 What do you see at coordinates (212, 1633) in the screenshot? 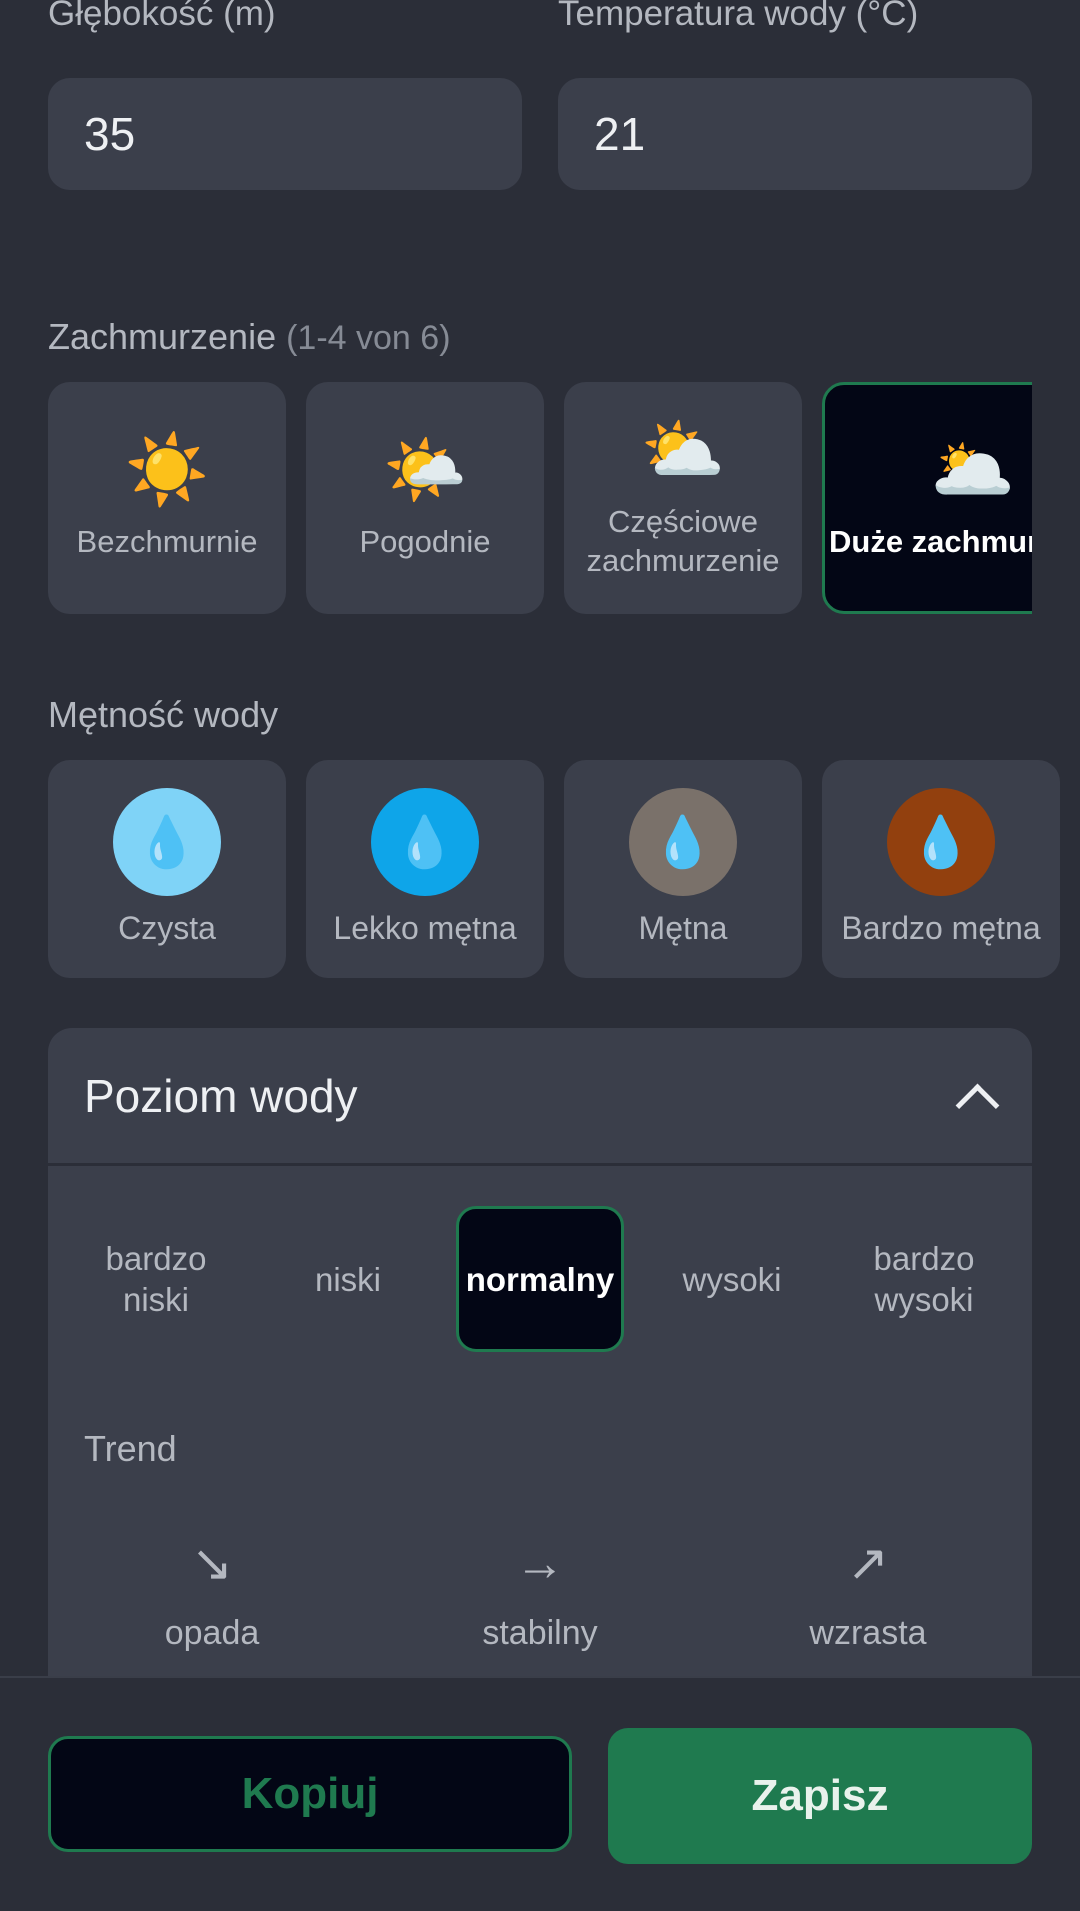
I see `trend-option-label: opada` at bounding box center [212, 1633].